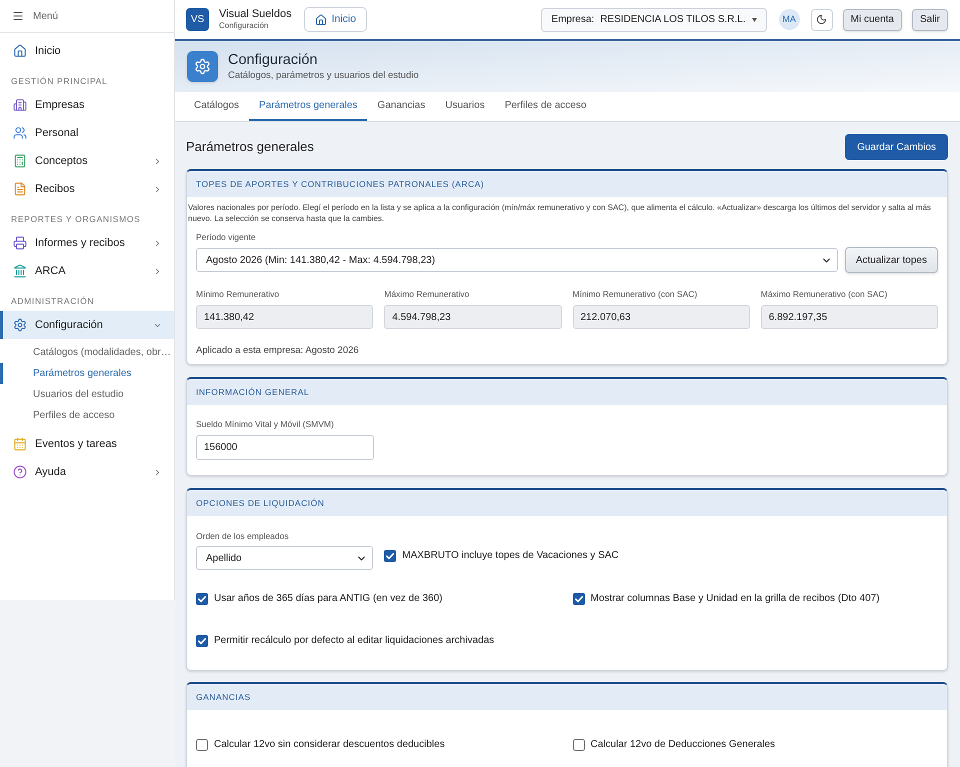  What do you see at coordinates (255, 15) in the screenshot?
I see `app-title: Visual Sueldos` at bounding box center [255, 15].